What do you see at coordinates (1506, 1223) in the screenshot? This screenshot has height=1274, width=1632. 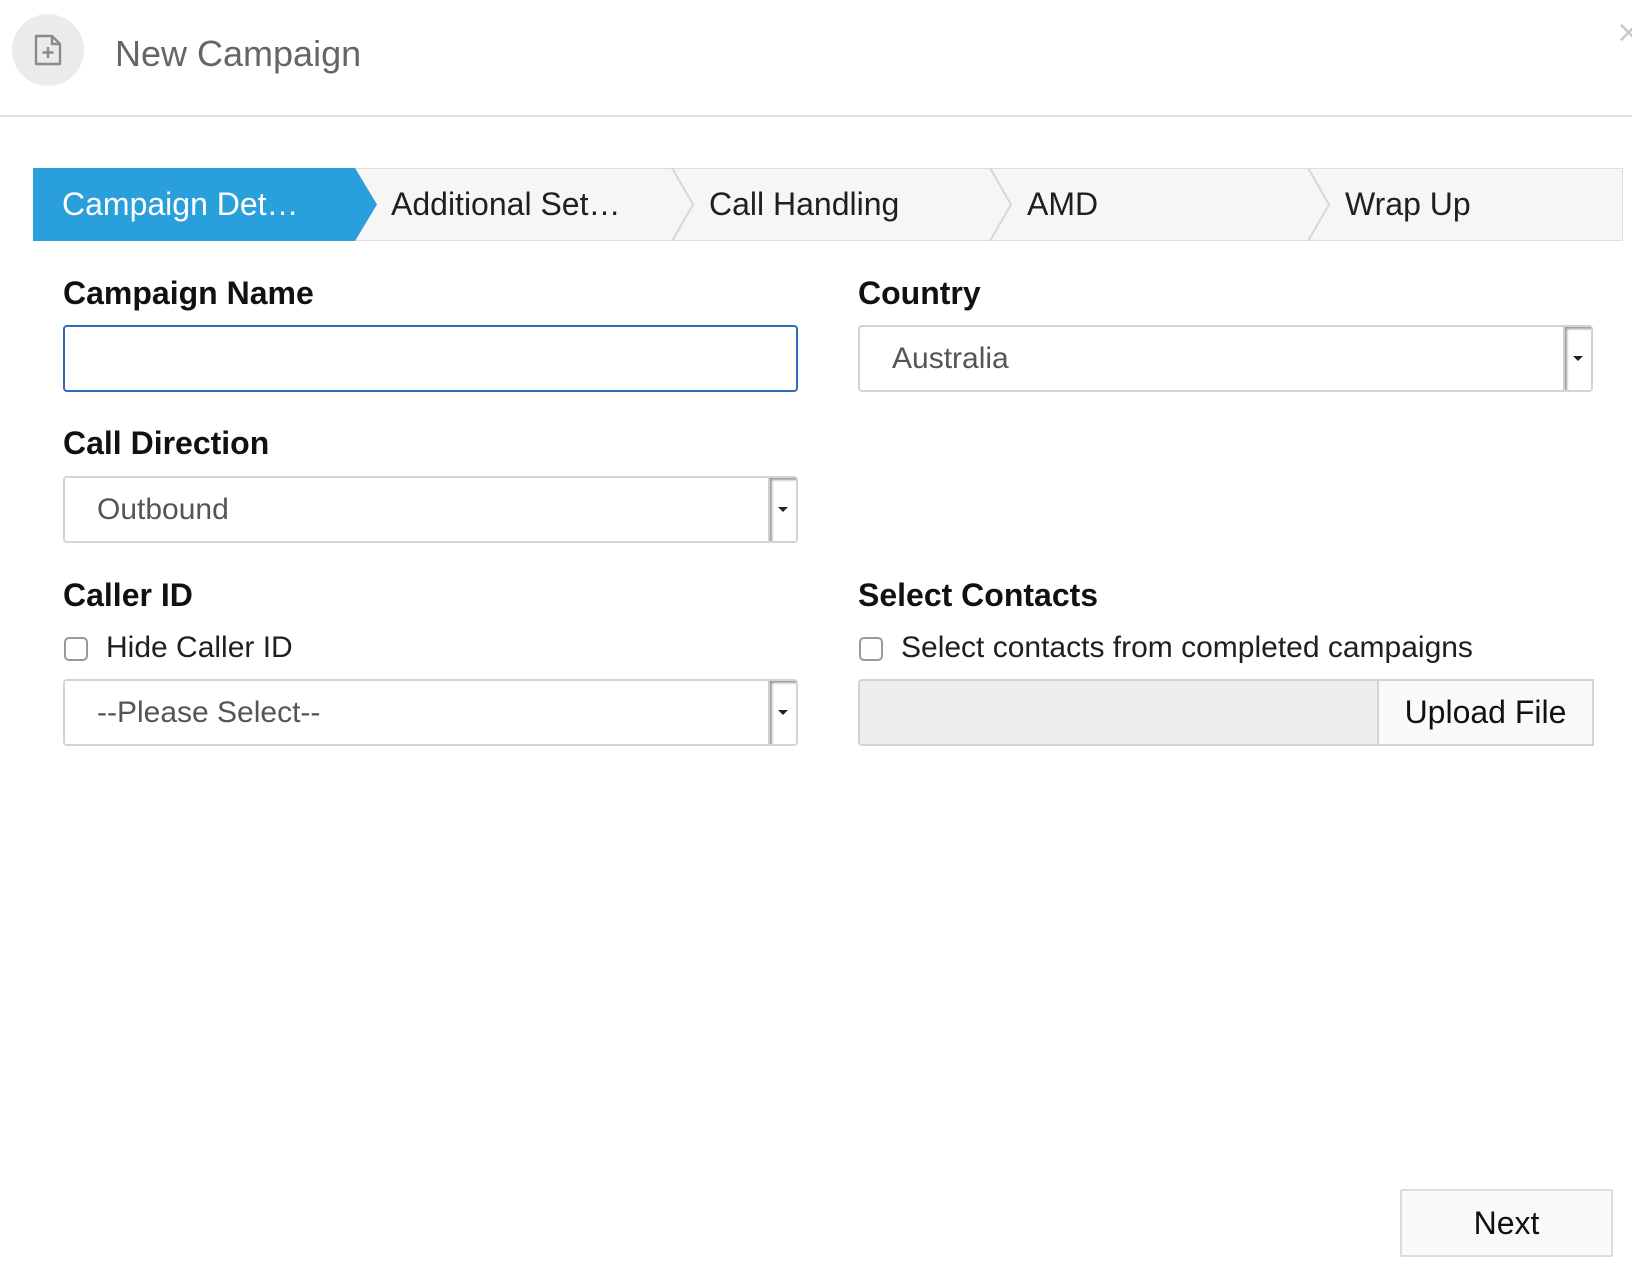 I see `next-button: Next` at bounding box center [1506, 1223].